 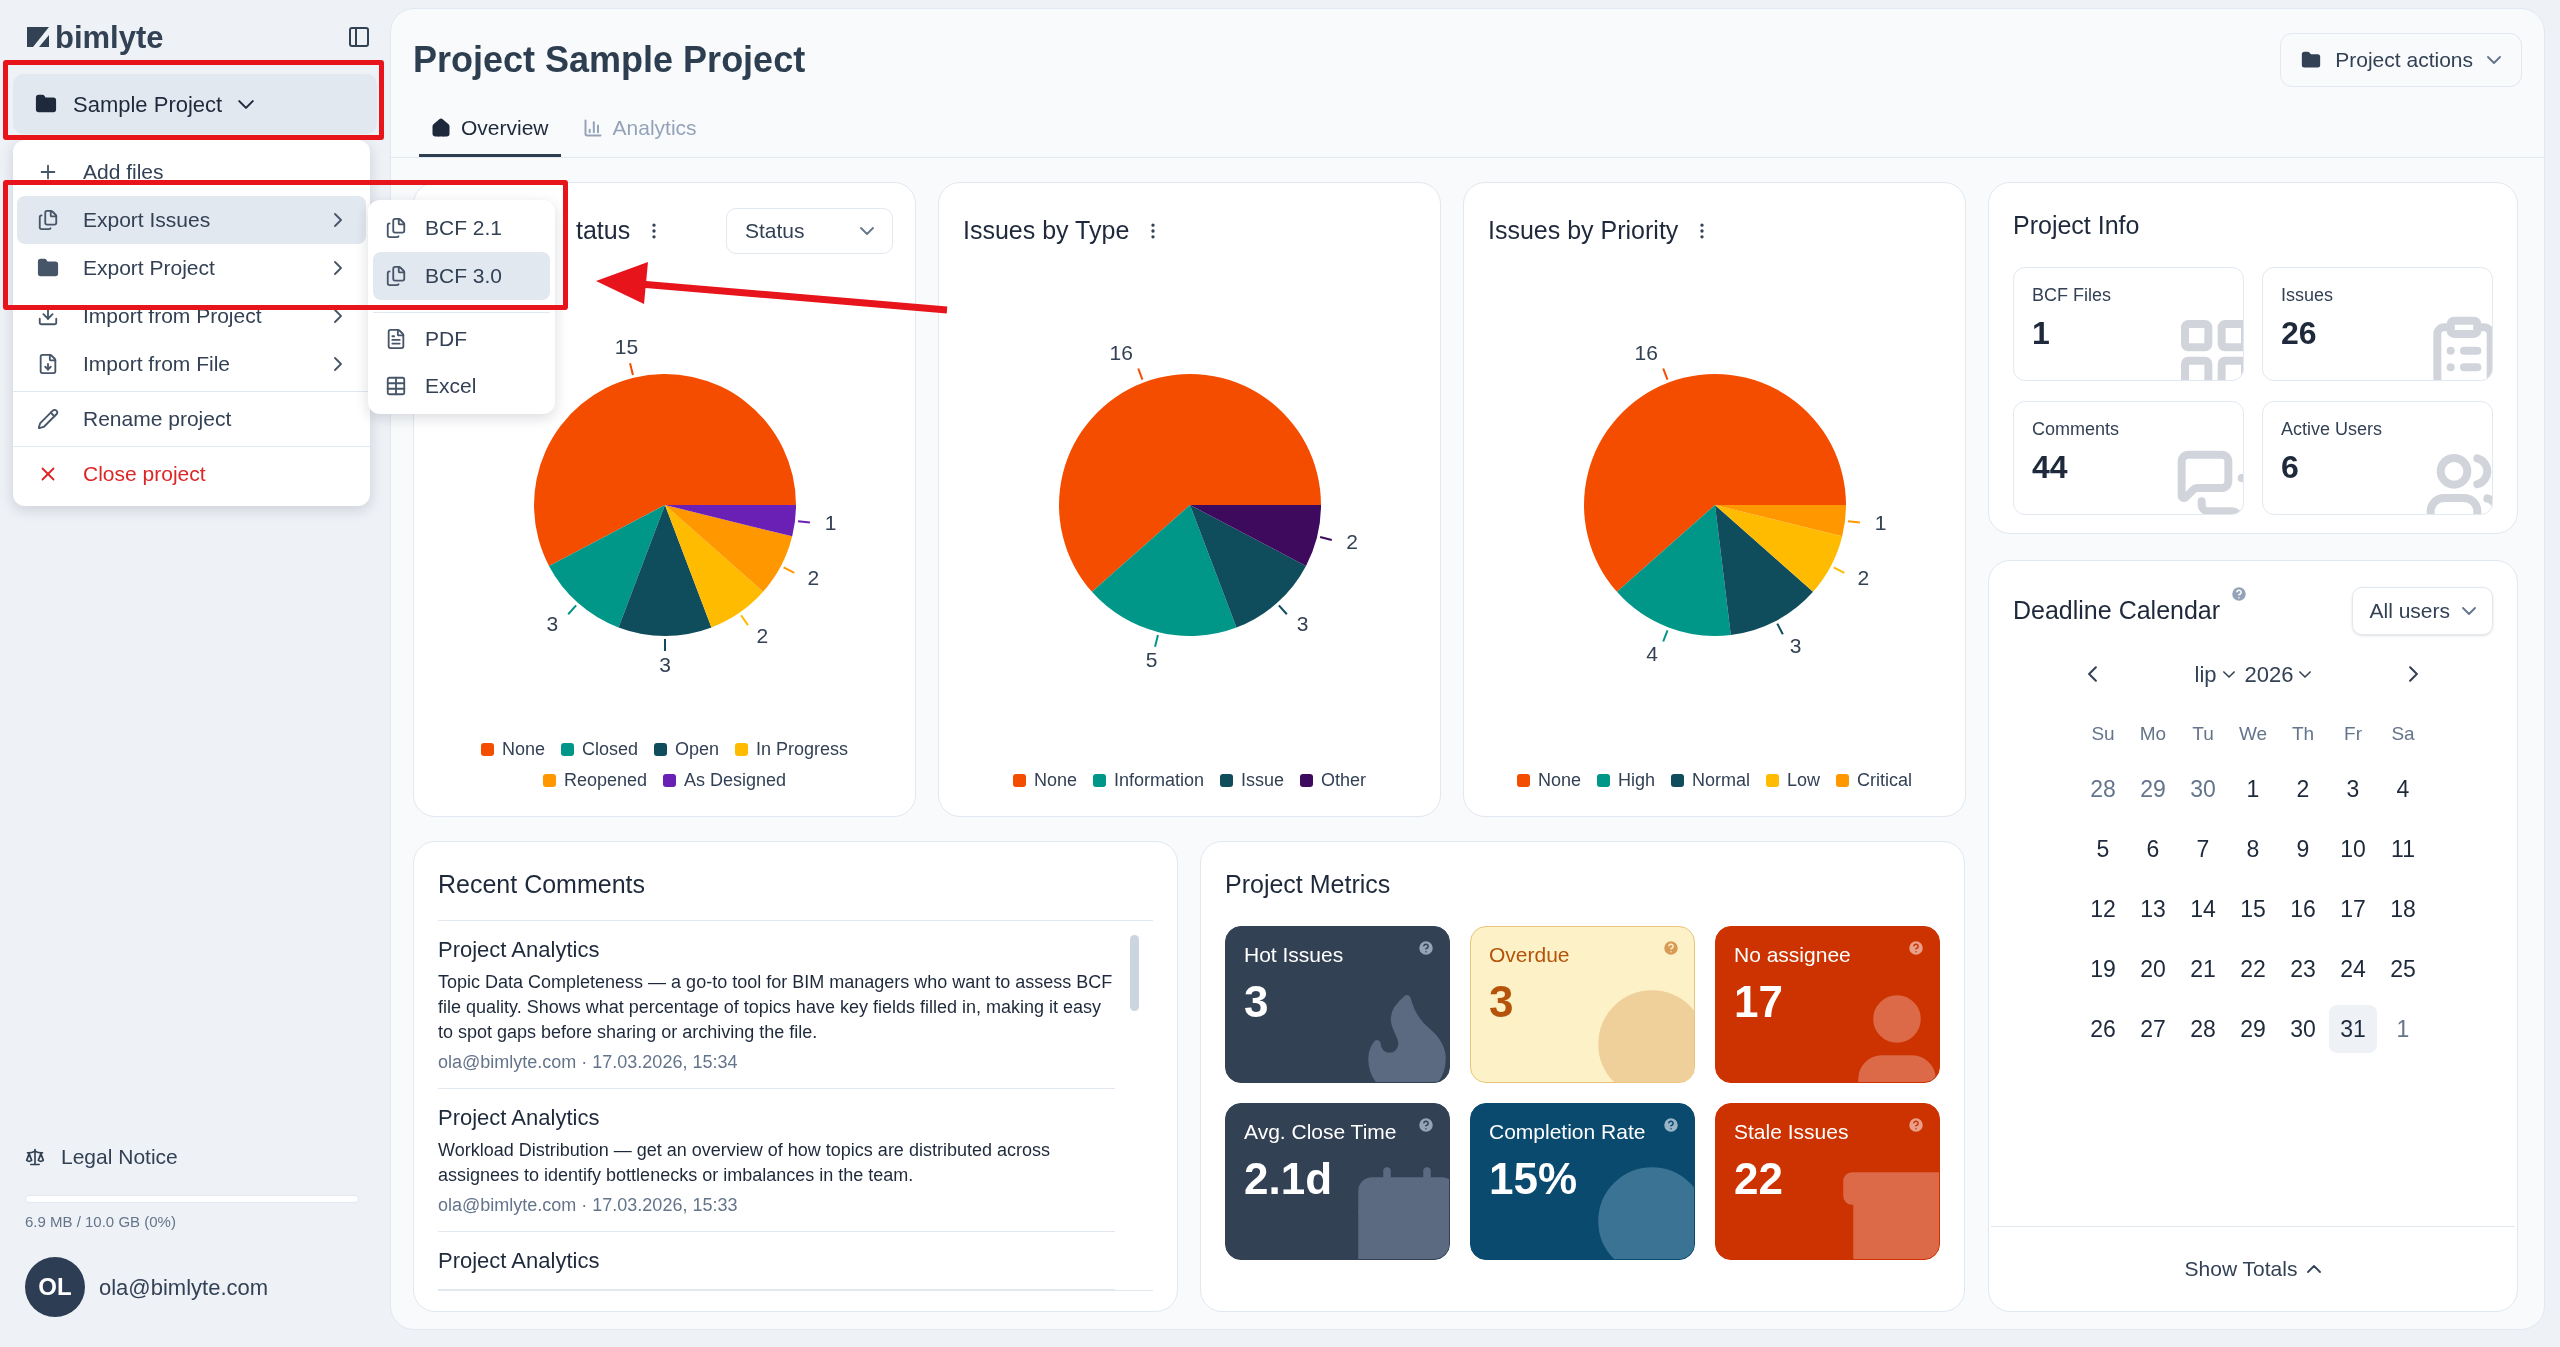 I want to click on menu-item: Import from File, so click(x=191, y=364).